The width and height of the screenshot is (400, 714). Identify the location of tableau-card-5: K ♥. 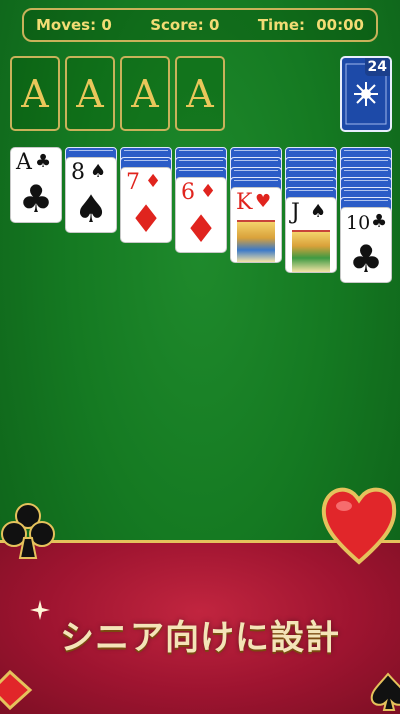
(256, 225).